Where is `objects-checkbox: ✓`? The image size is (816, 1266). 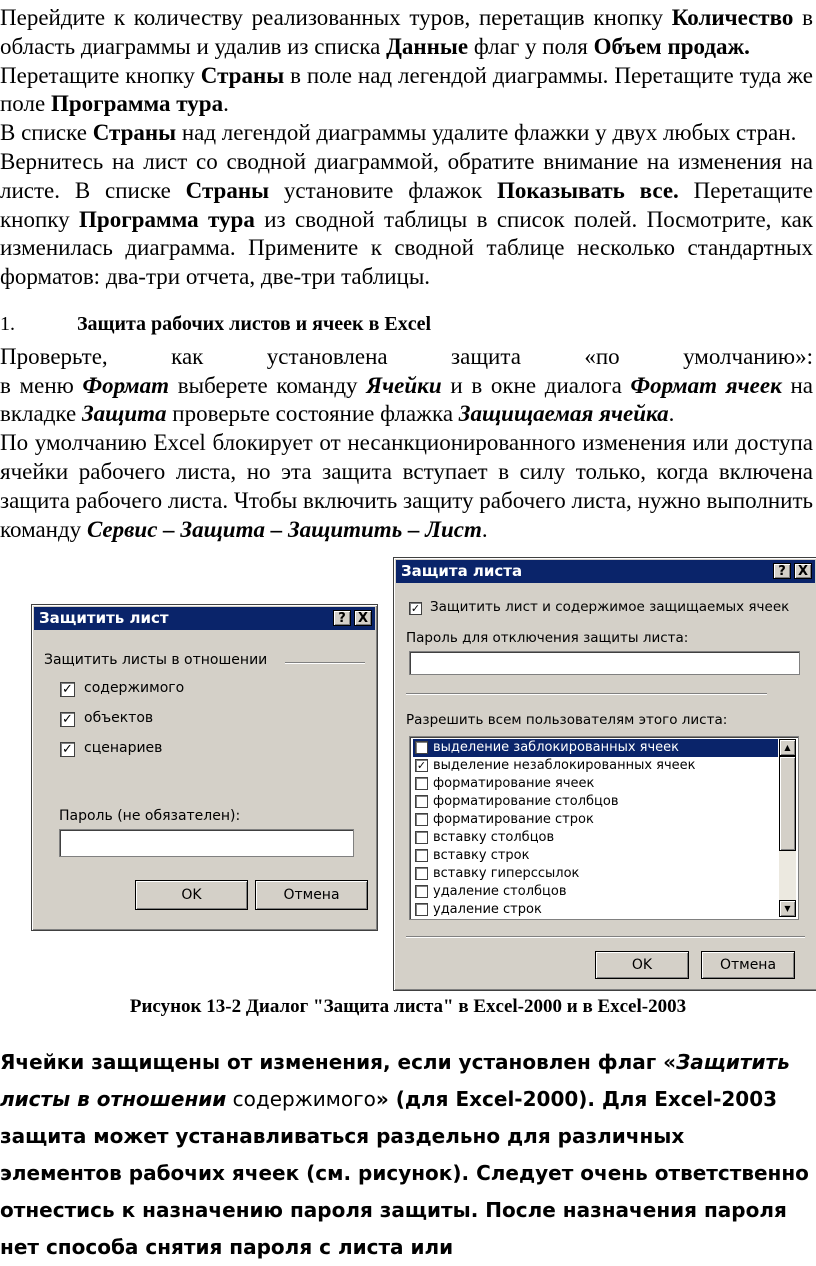
objects-checkbox: ✓ is located at coordinates (67, 719).